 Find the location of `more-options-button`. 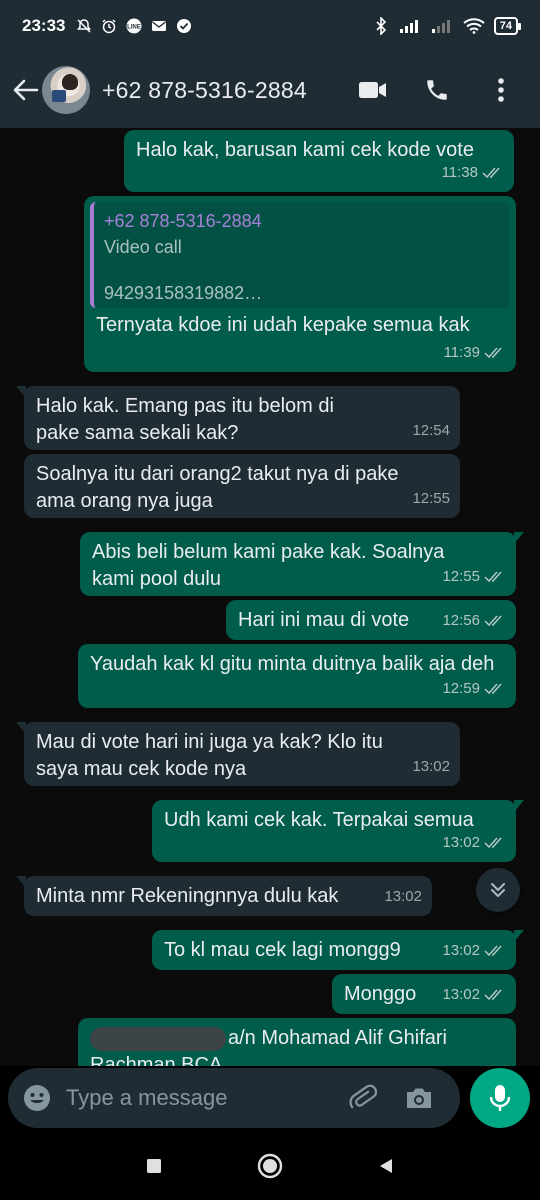

more-options-button is located at coordinates (501, 90).